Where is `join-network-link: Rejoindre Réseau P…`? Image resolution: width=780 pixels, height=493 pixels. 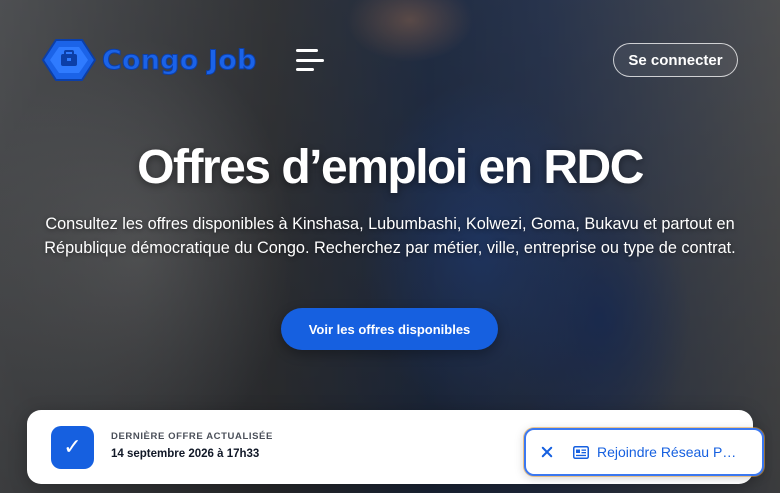
join-network-link: Rejoindre Réseau P… is located at coordinates (662, 452).